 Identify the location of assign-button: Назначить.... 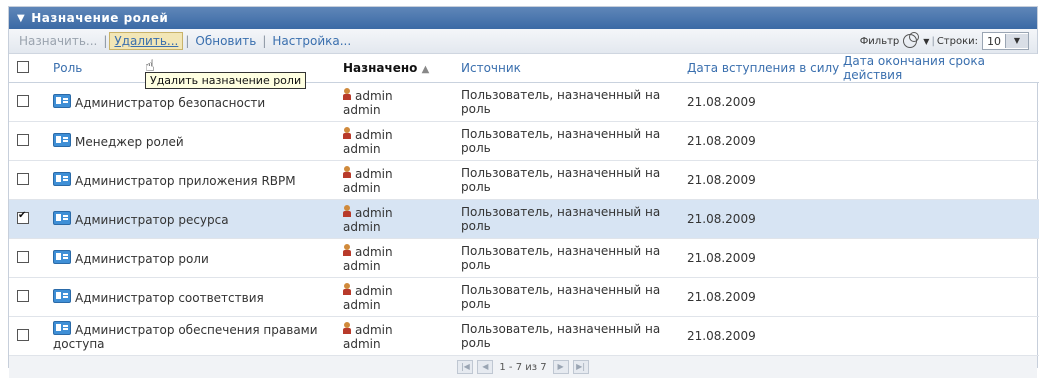
(58, 41).